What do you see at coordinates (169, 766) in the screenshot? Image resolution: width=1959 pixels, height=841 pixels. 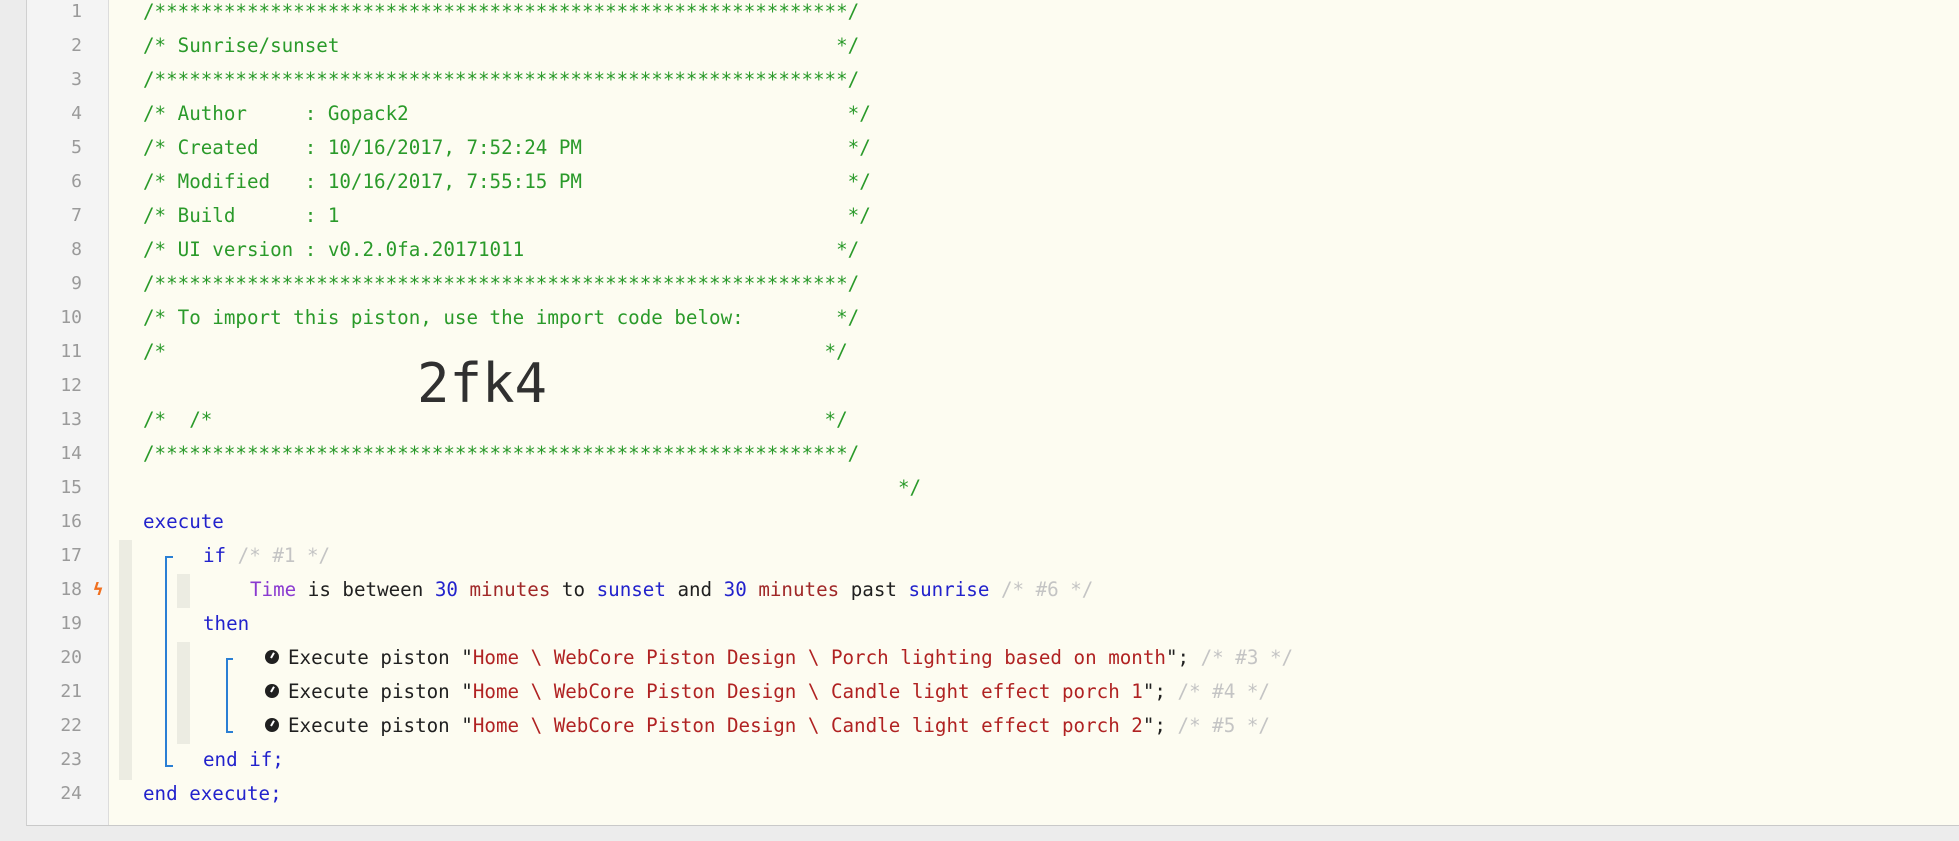 I see `if-block-guide-bottom` at bounding box center [169, 766].